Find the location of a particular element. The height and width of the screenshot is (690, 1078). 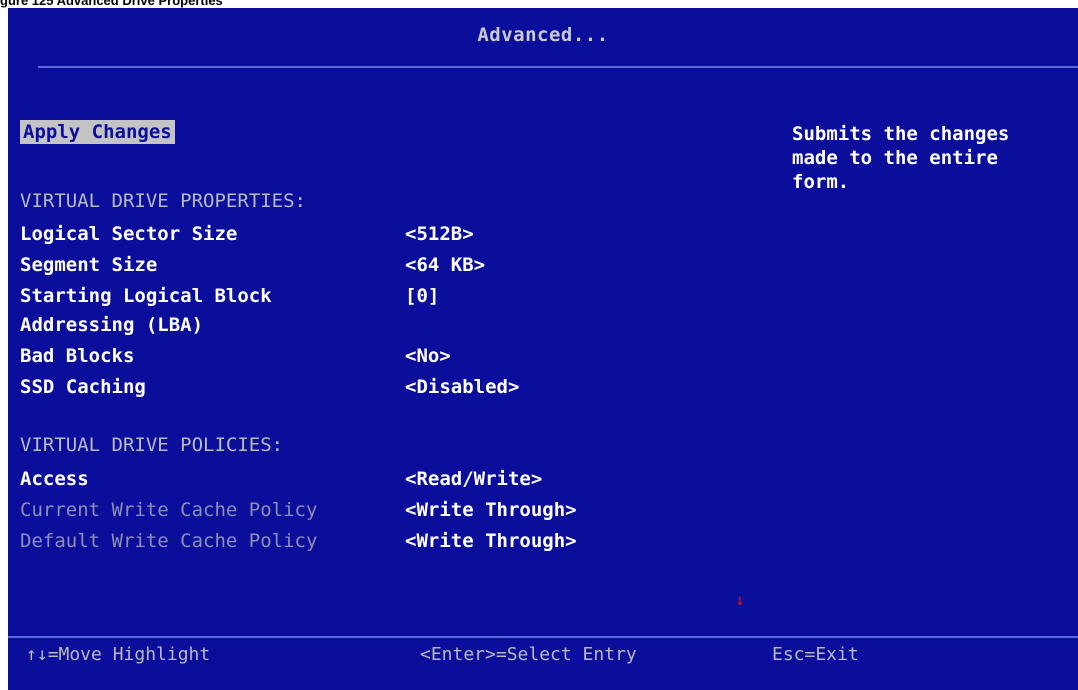

apply-changes-button: Apply Changes is located at coordinates (97, 132).